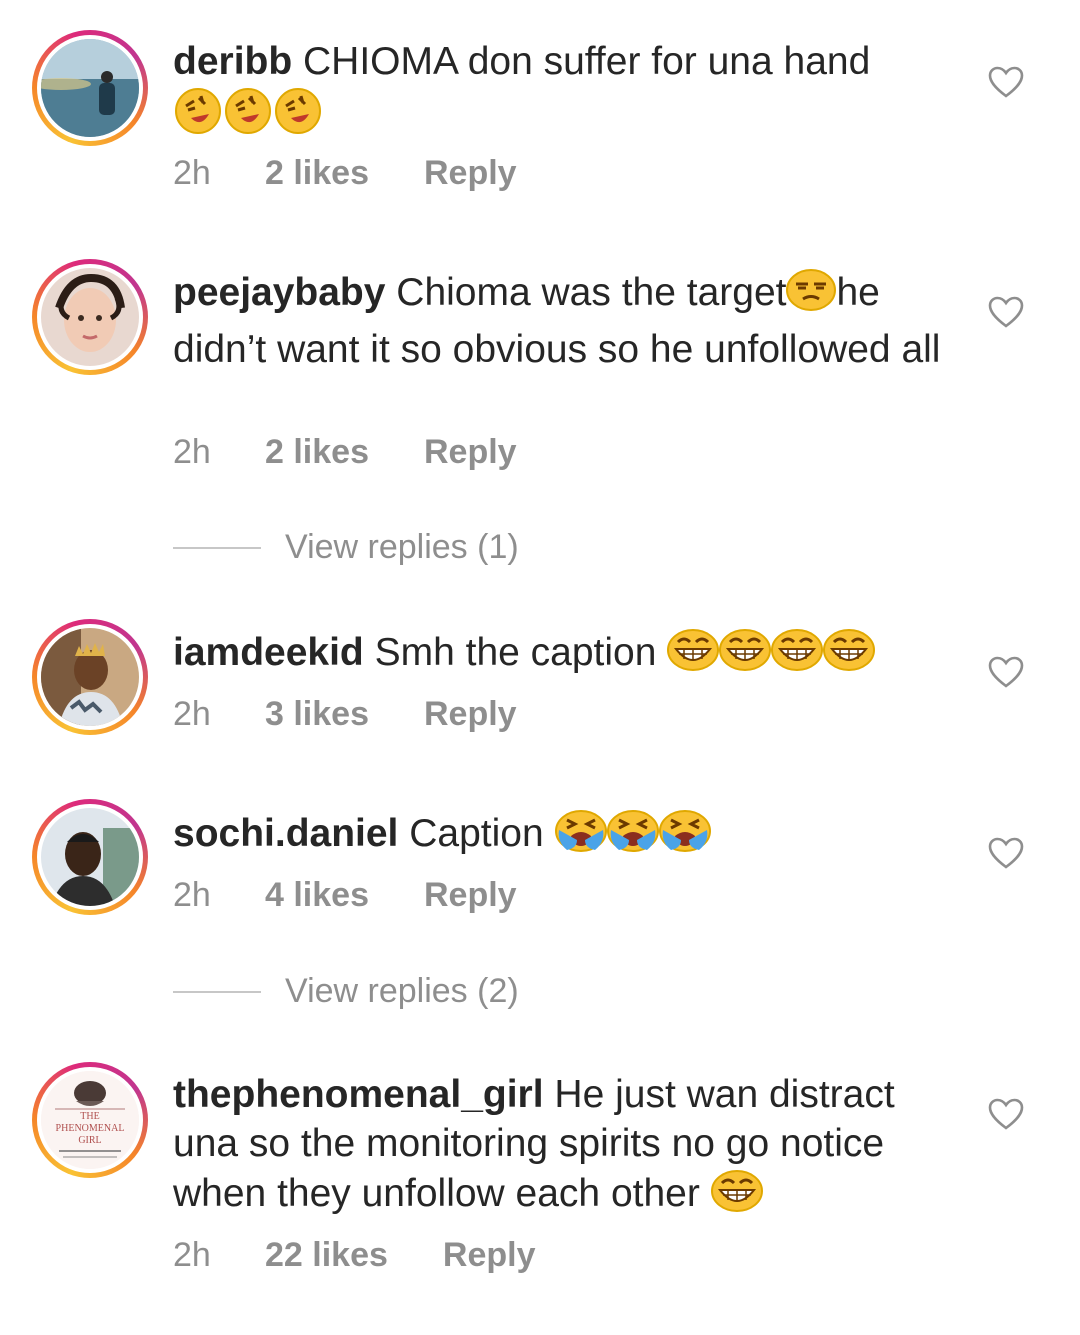 Image resolution: width=1080 pixels, height=1335 pixels. I want to click on logo-text: PHENOMENAL, so click(90, 1128).